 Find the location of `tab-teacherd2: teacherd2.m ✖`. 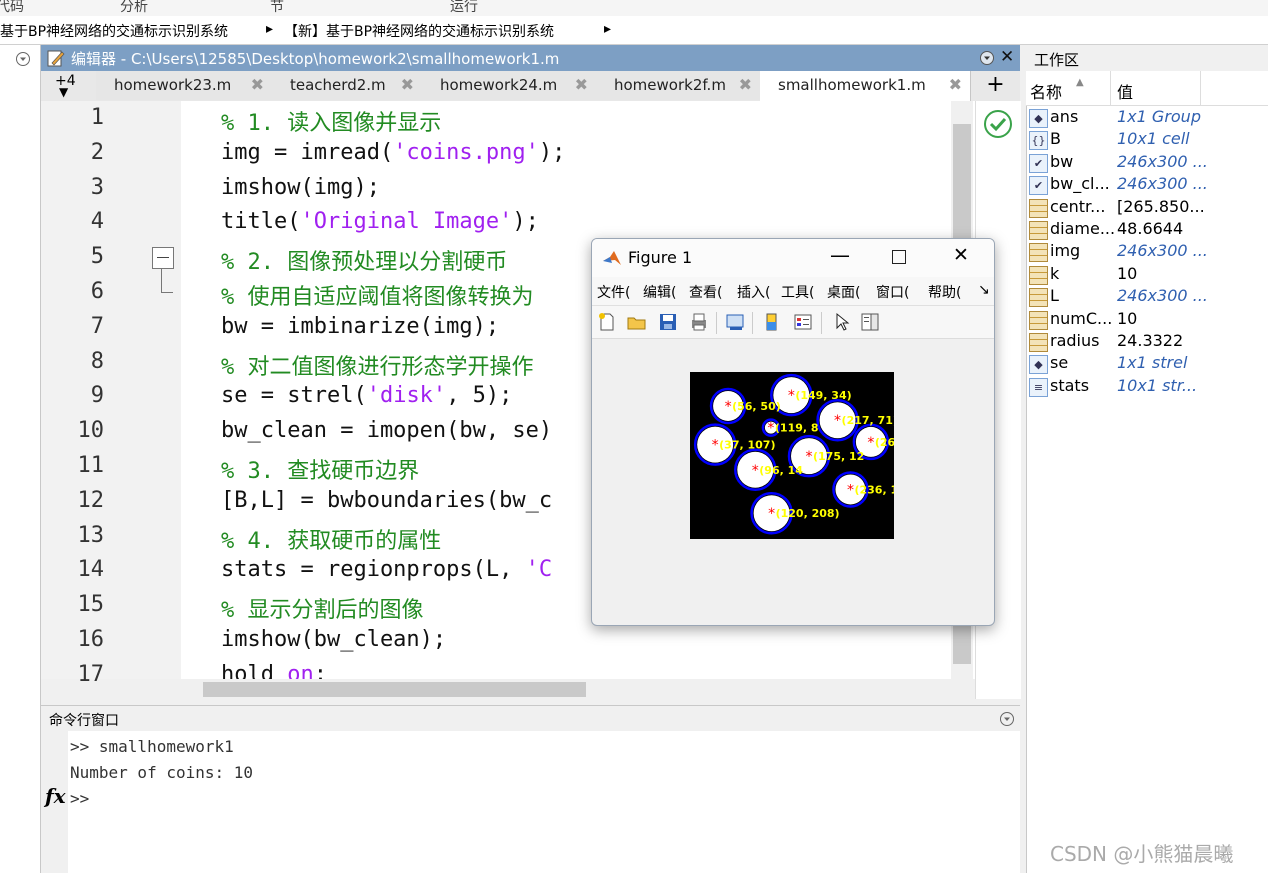

tab-teacherd2: teacherd2.m ✖ is located at coordinates (347, 85).